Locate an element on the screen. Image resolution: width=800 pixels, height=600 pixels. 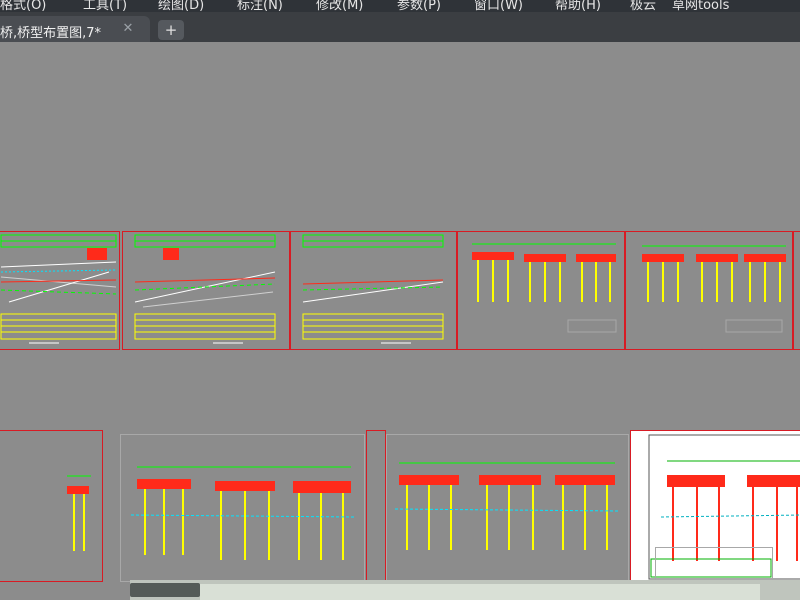
menu-dimension: 标注(N) is located at coordinates (260, 6).